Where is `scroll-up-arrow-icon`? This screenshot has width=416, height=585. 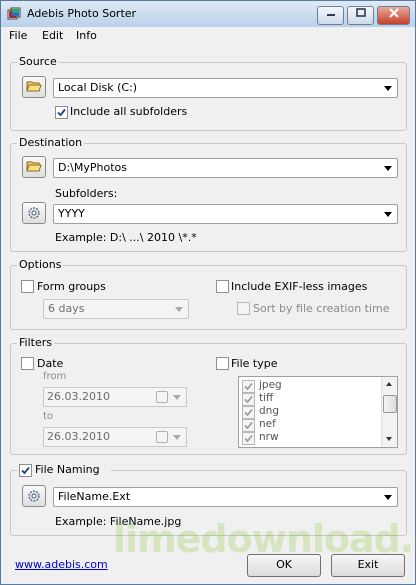 scroll-up-arrow-icon is located at coordinates (389, 384).